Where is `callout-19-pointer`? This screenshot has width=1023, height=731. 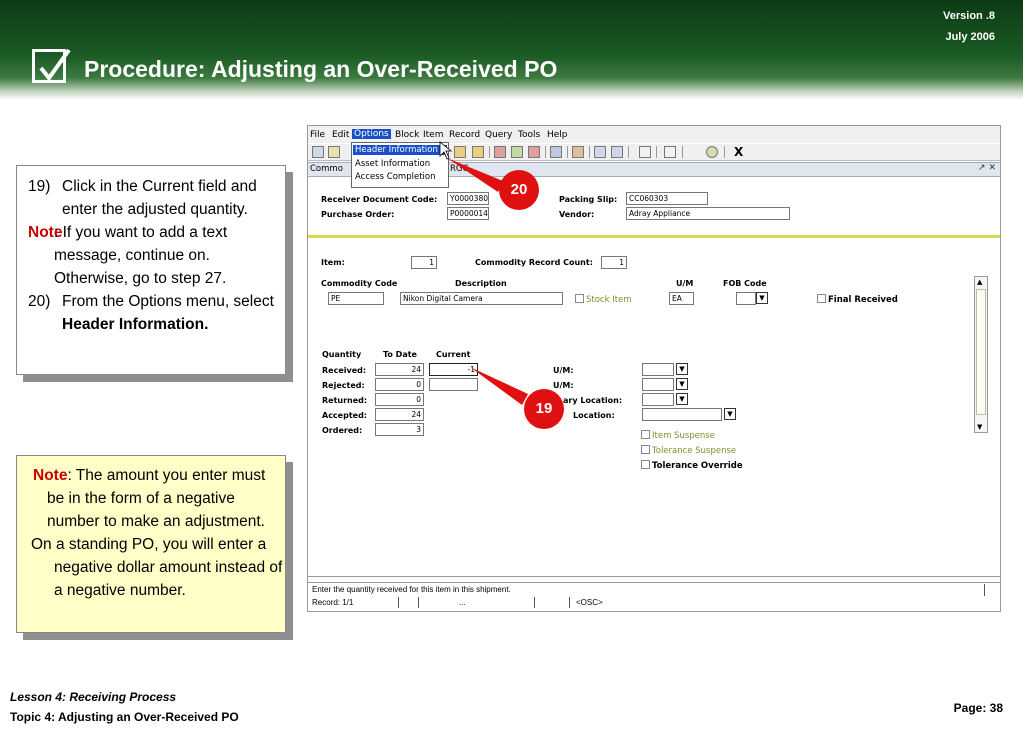
callout-19-pointer is located at coordinates (499, 386).